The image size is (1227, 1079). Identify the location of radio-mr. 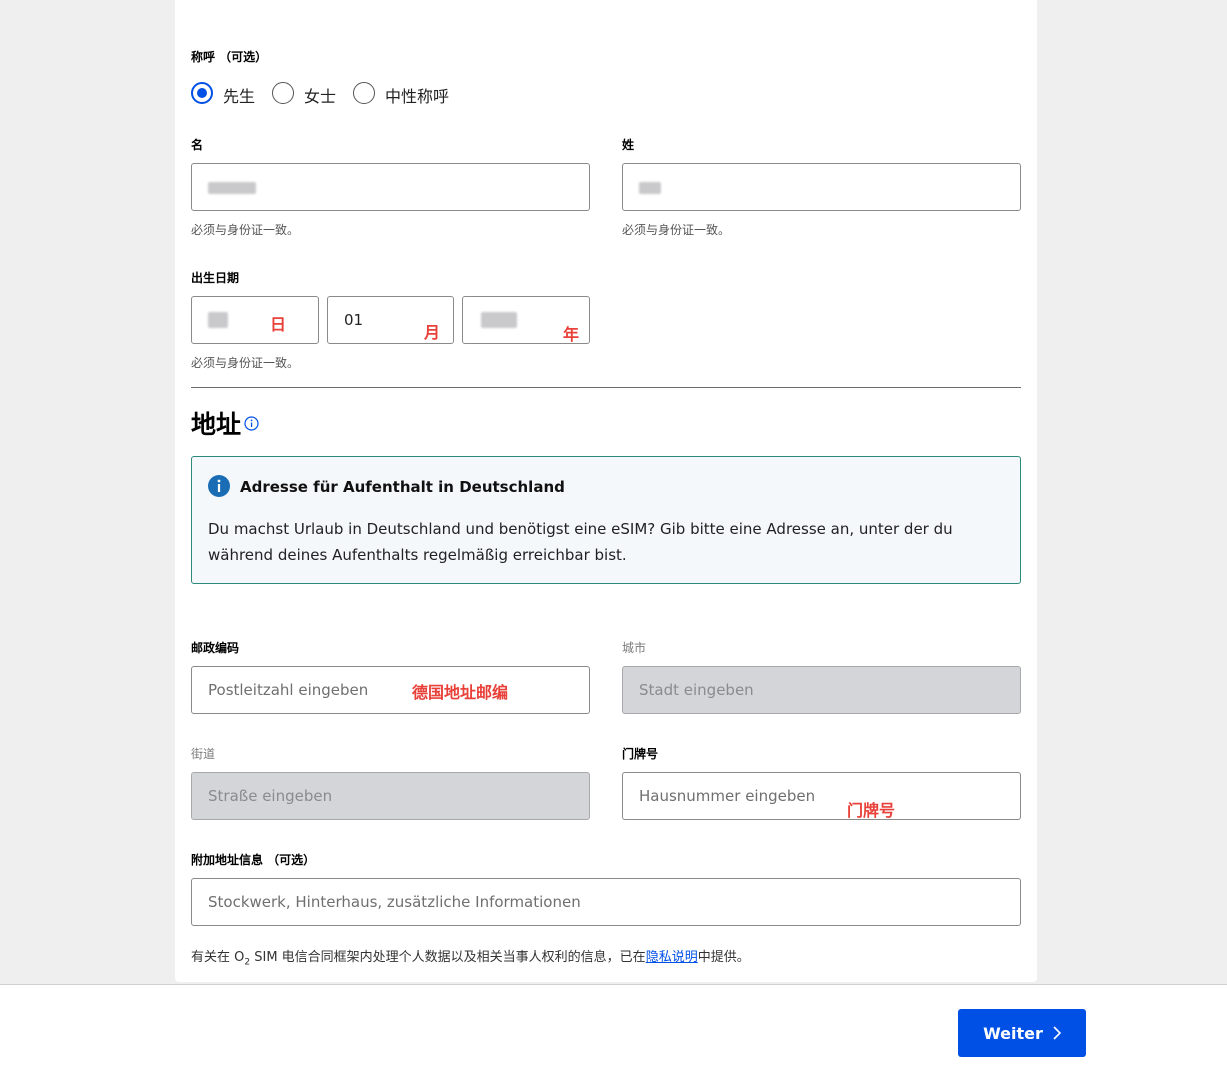
(202, 93).